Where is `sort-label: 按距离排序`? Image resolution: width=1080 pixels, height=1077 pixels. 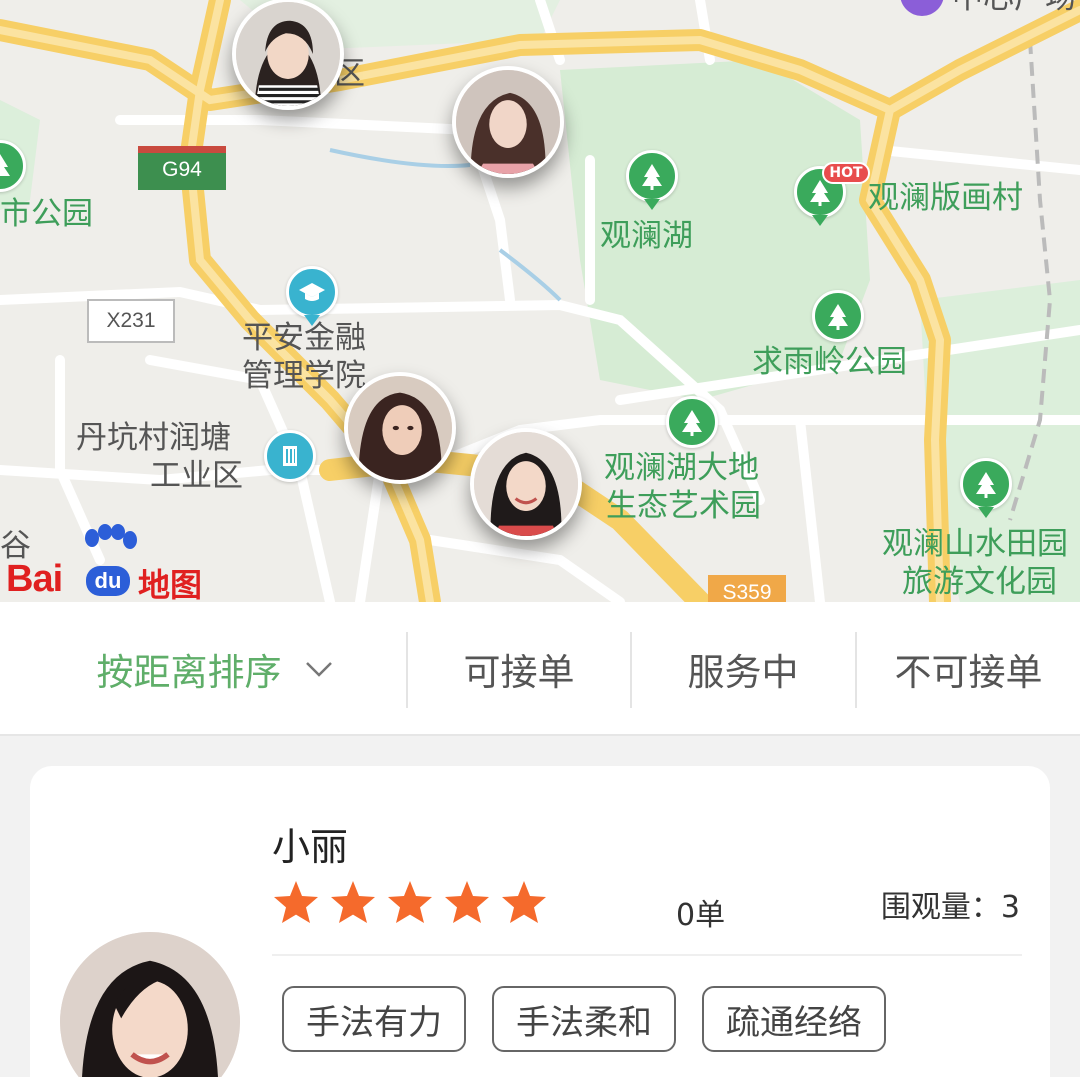 sort-label: 按距离排序 is located at coordinates (189, 672).